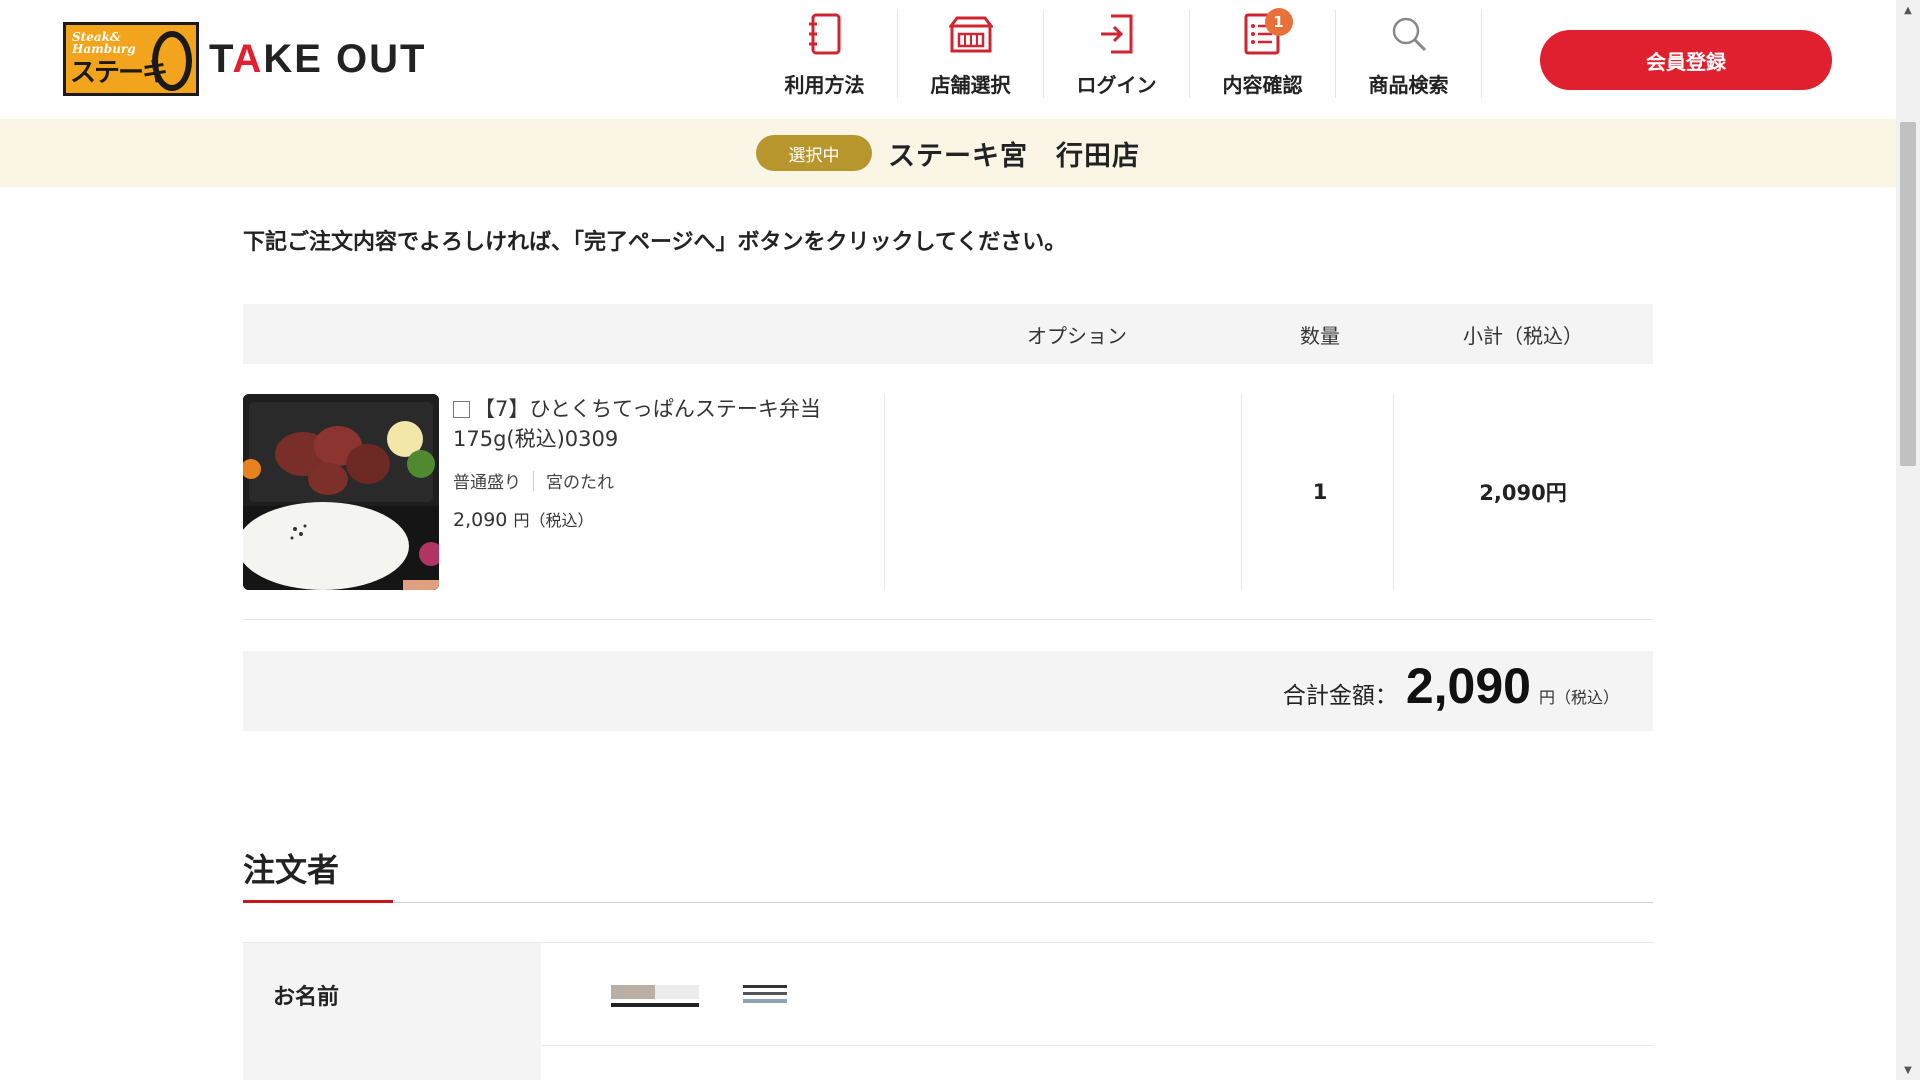 The image size is (1920, 1080). I want to click on item-subtotal: 2,090円, so click(1523, 493).